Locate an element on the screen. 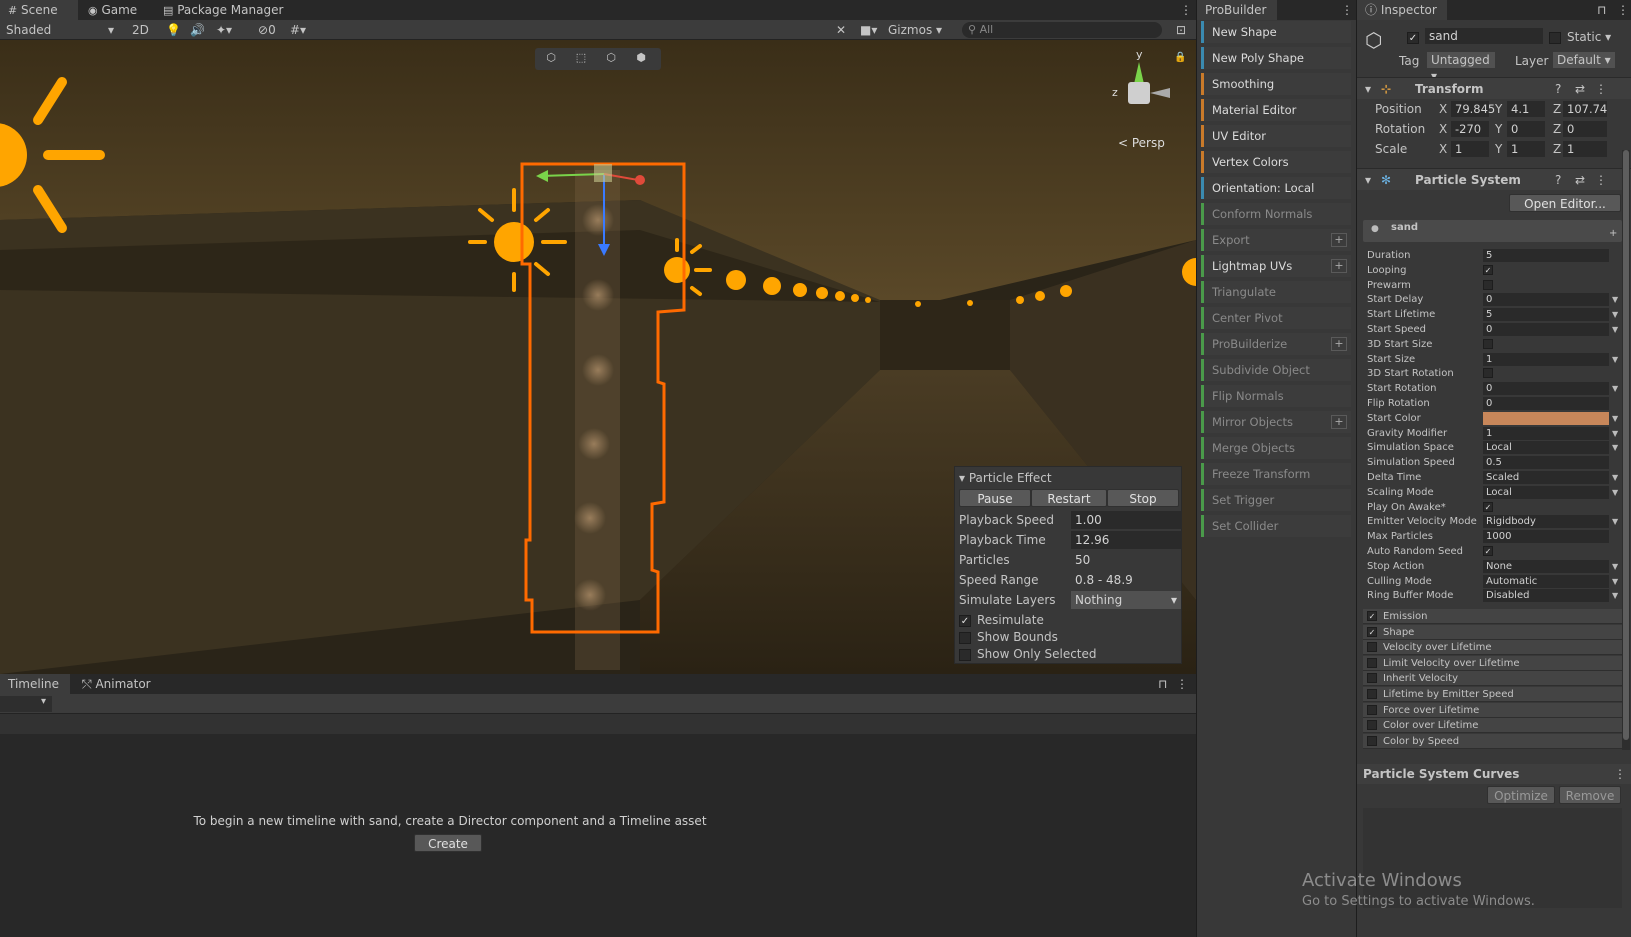 This screenshot has height=937, width=1631. module-row: Limit Velocity over Lifetime is located at coordinates (1492, 663).